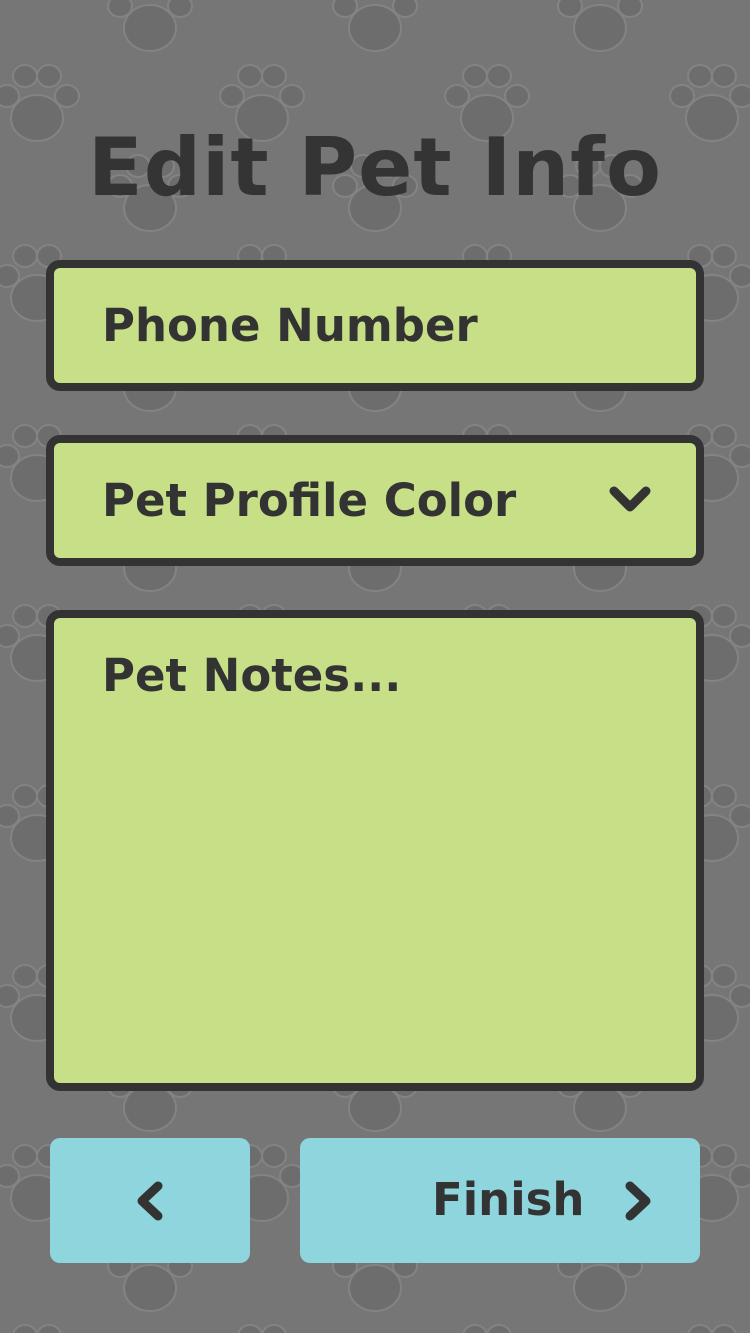 Image resolution: width=750 pixels, height=1333 pixels. I want to click on phone-number-placeholder: Phone Number, so click(290, 325).